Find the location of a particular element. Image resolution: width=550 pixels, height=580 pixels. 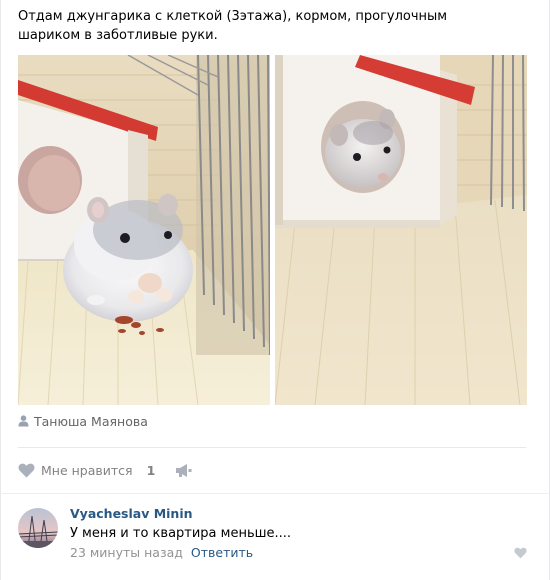

comment-meta: 23 минуты назад Ответить is located at coordinates (161, 552).